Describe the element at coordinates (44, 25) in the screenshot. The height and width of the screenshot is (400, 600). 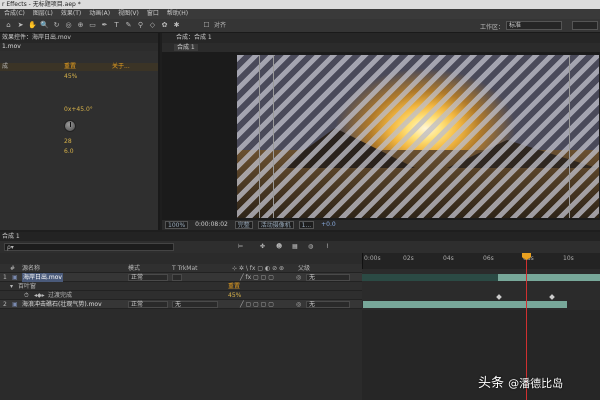
I see `zoom-tool-icon: 🔍` at that location.